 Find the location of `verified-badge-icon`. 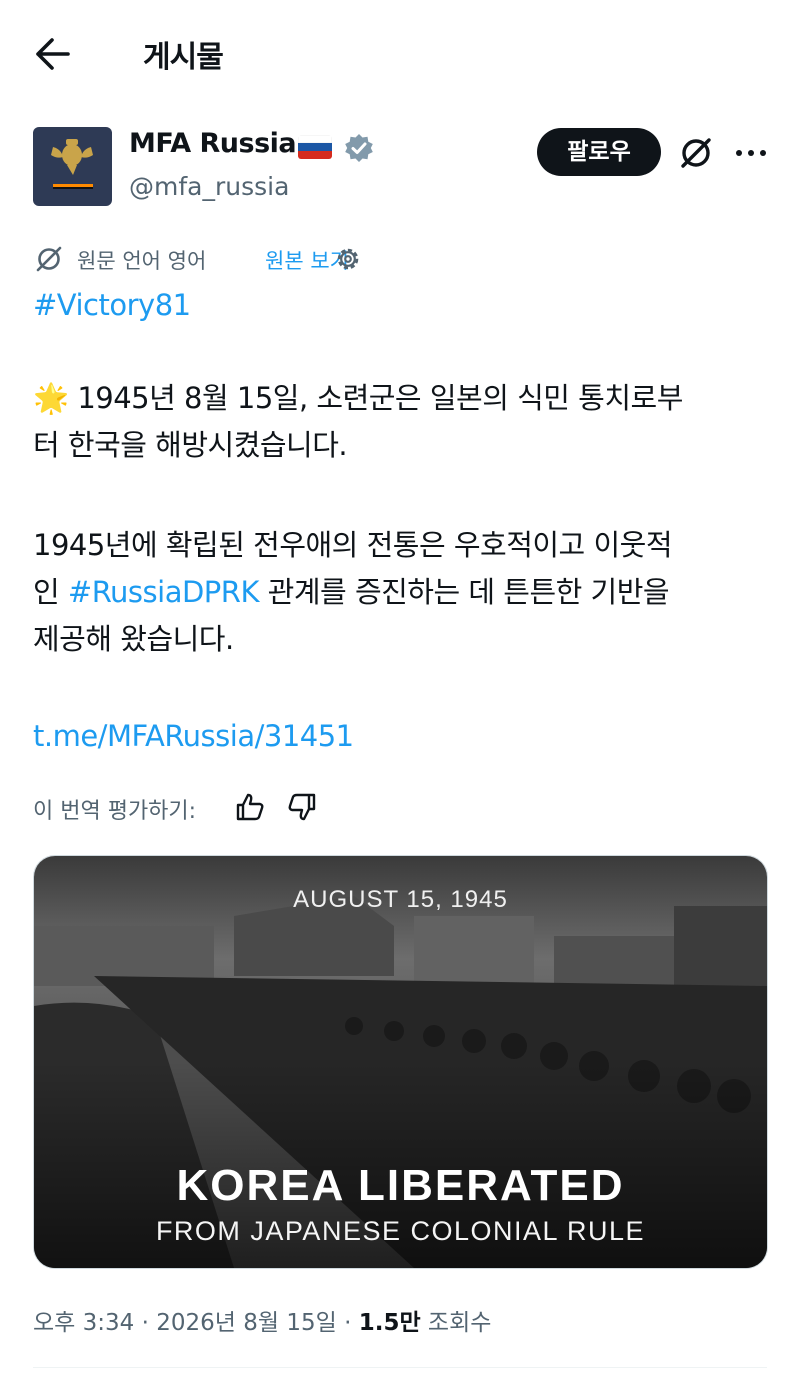

verified-badge-icon is located at coordinates (359, 148).